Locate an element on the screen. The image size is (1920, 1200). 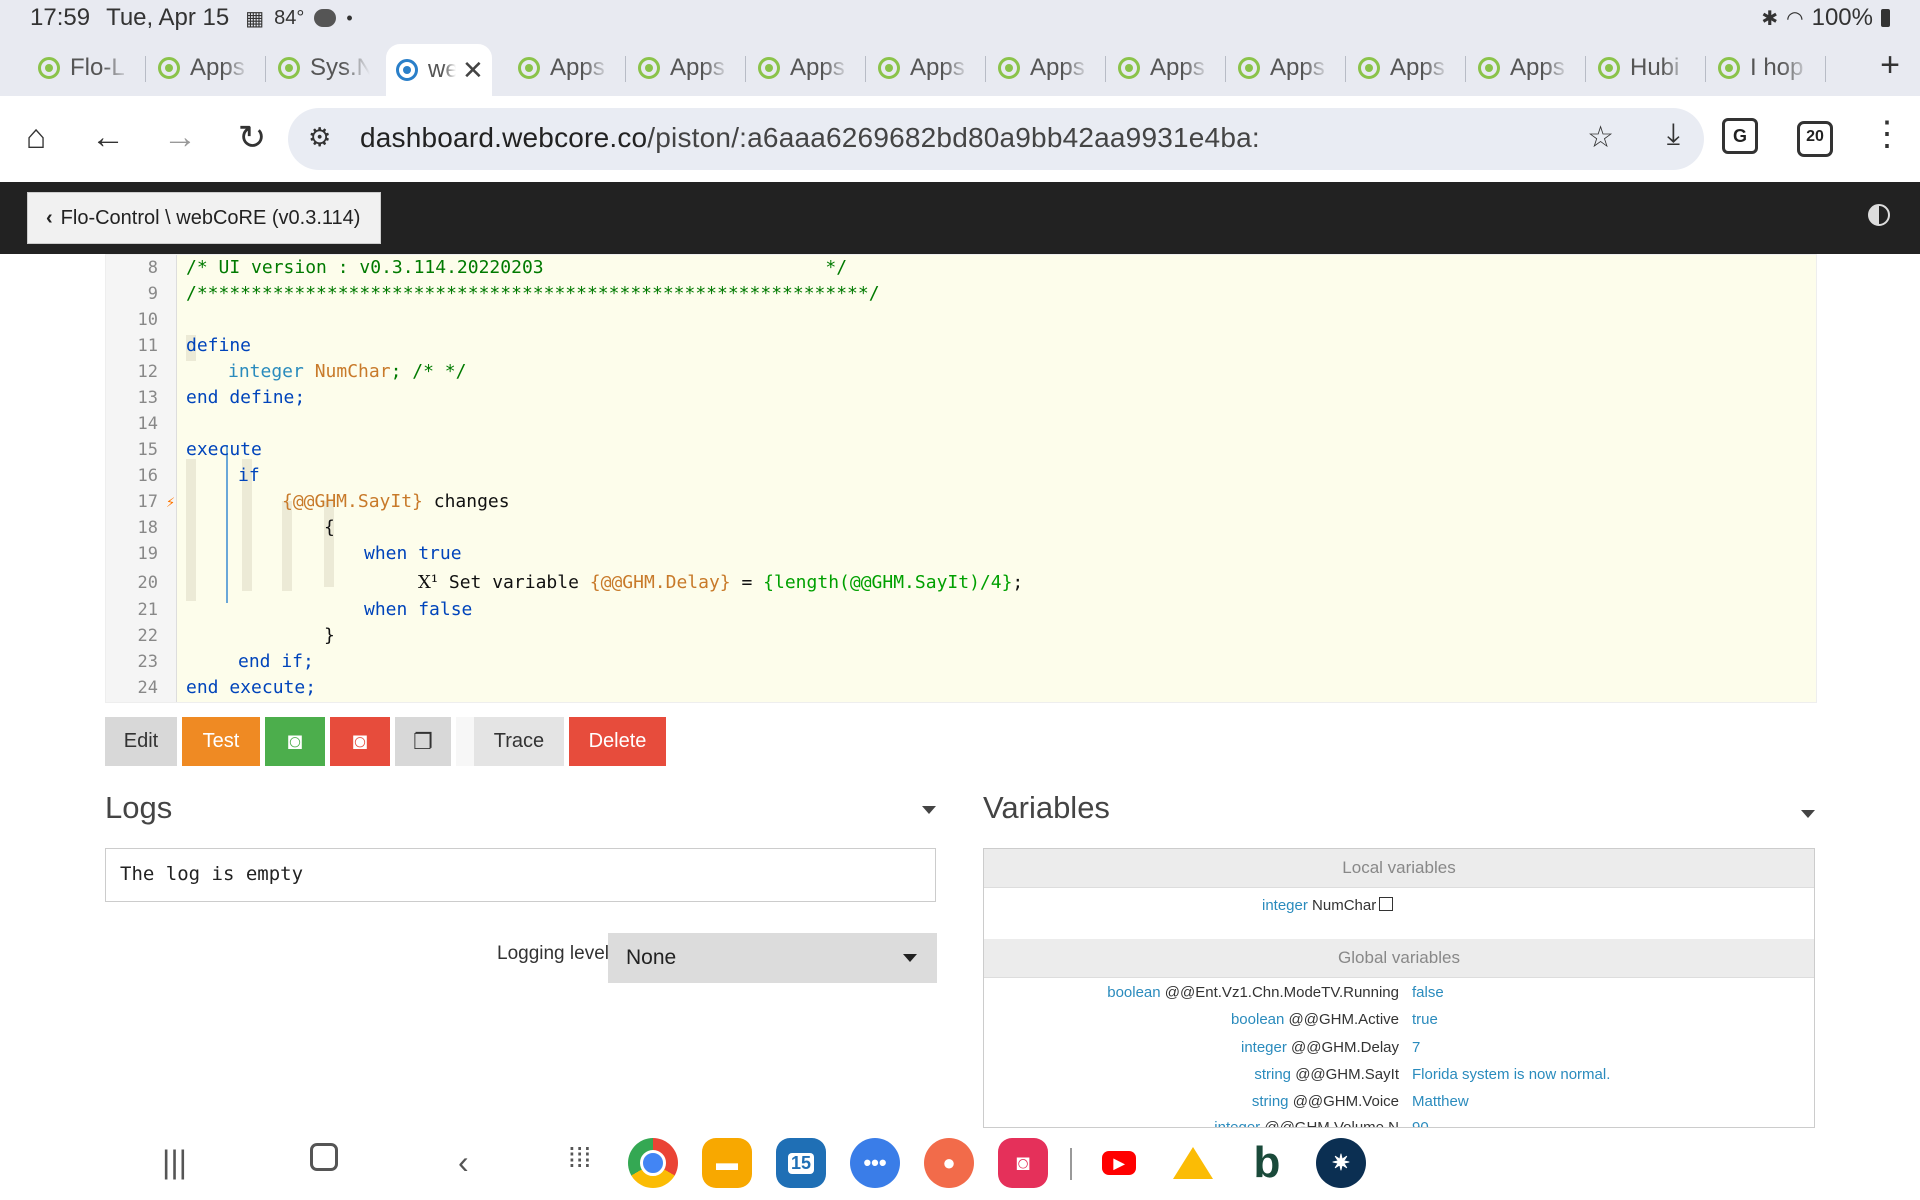
code-brace: { is located at coordinates (329, 527).